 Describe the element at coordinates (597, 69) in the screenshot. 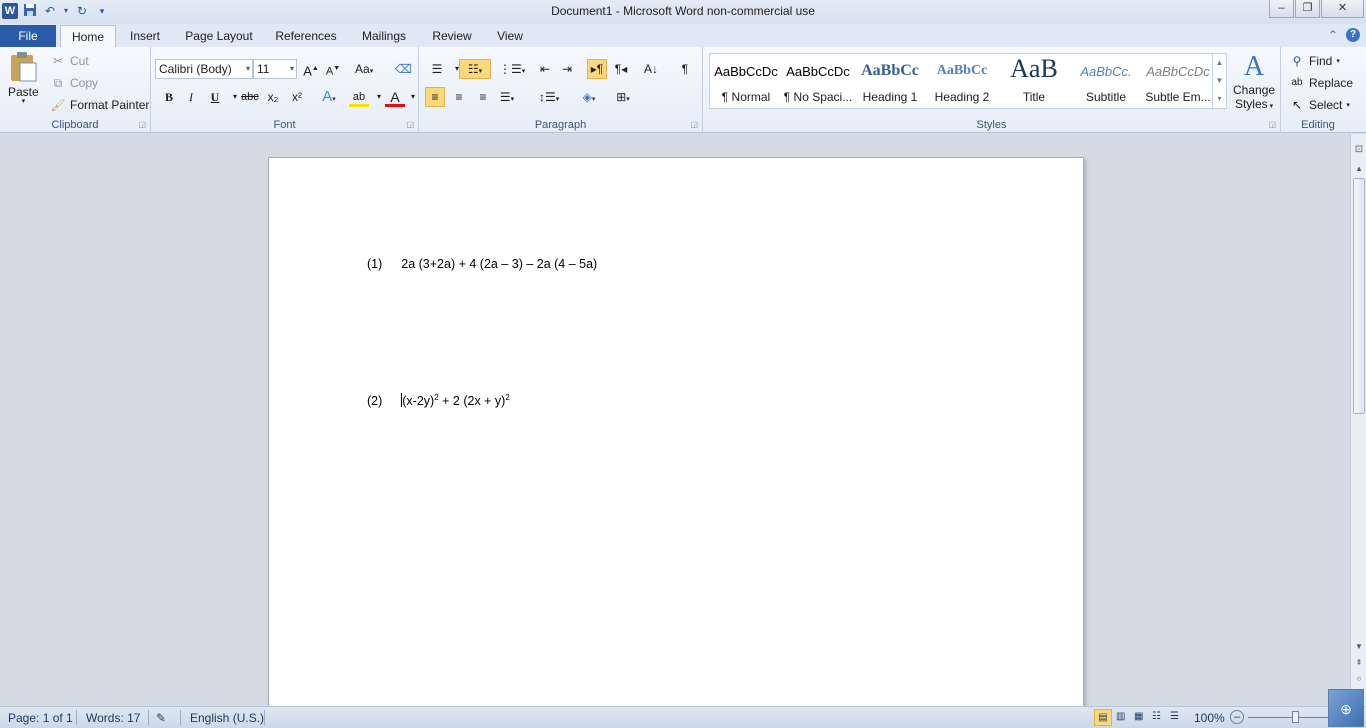

I see `ltr-paragraph-icon: ▸¶` at that location.